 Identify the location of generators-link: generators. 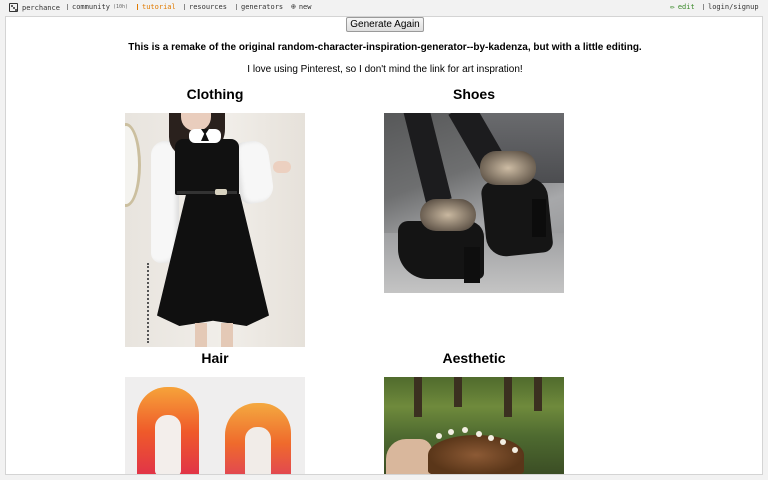
(259, 7).